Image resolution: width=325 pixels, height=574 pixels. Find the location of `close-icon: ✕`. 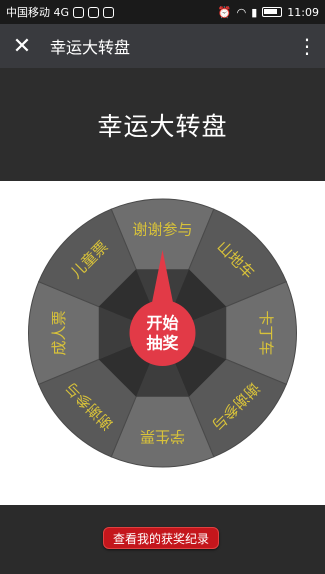

close-icon: ✕ is located at coordinates (22, 46).